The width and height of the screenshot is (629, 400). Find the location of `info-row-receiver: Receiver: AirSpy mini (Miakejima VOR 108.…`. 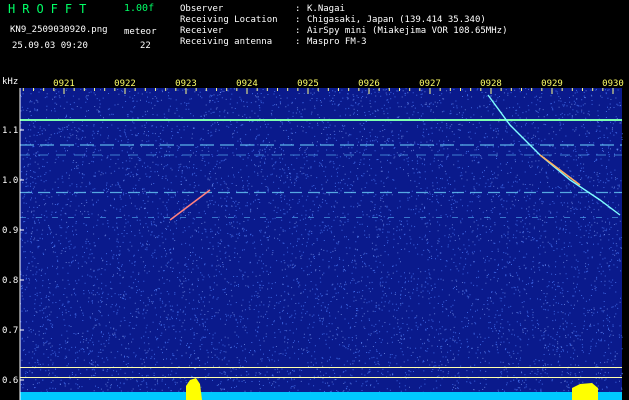

info-row-receiver: Receiver: AirSpy mini (Miakejima VOR 108.… is located at coordinates (344, 31).